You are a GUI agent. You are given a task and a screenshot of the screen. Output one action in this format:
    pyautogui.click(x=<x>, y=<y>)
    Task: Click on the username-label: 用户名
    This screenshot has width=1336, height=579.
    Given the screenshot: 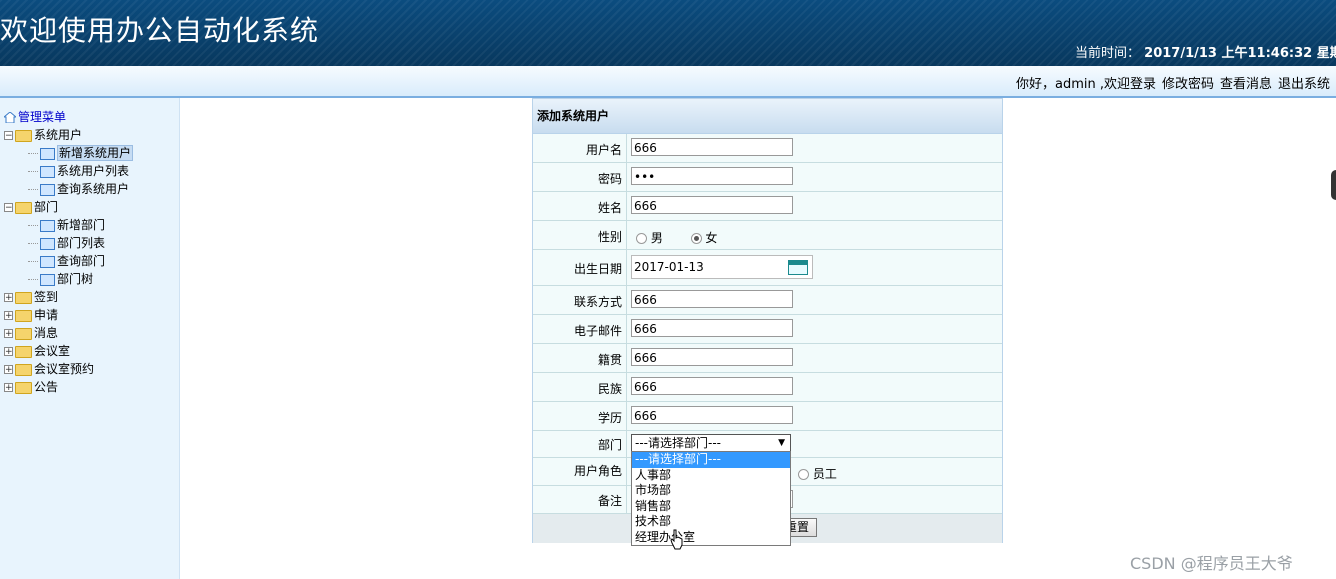 What is the action you would take?
    pyautogui.click(x=603, y=150)
    